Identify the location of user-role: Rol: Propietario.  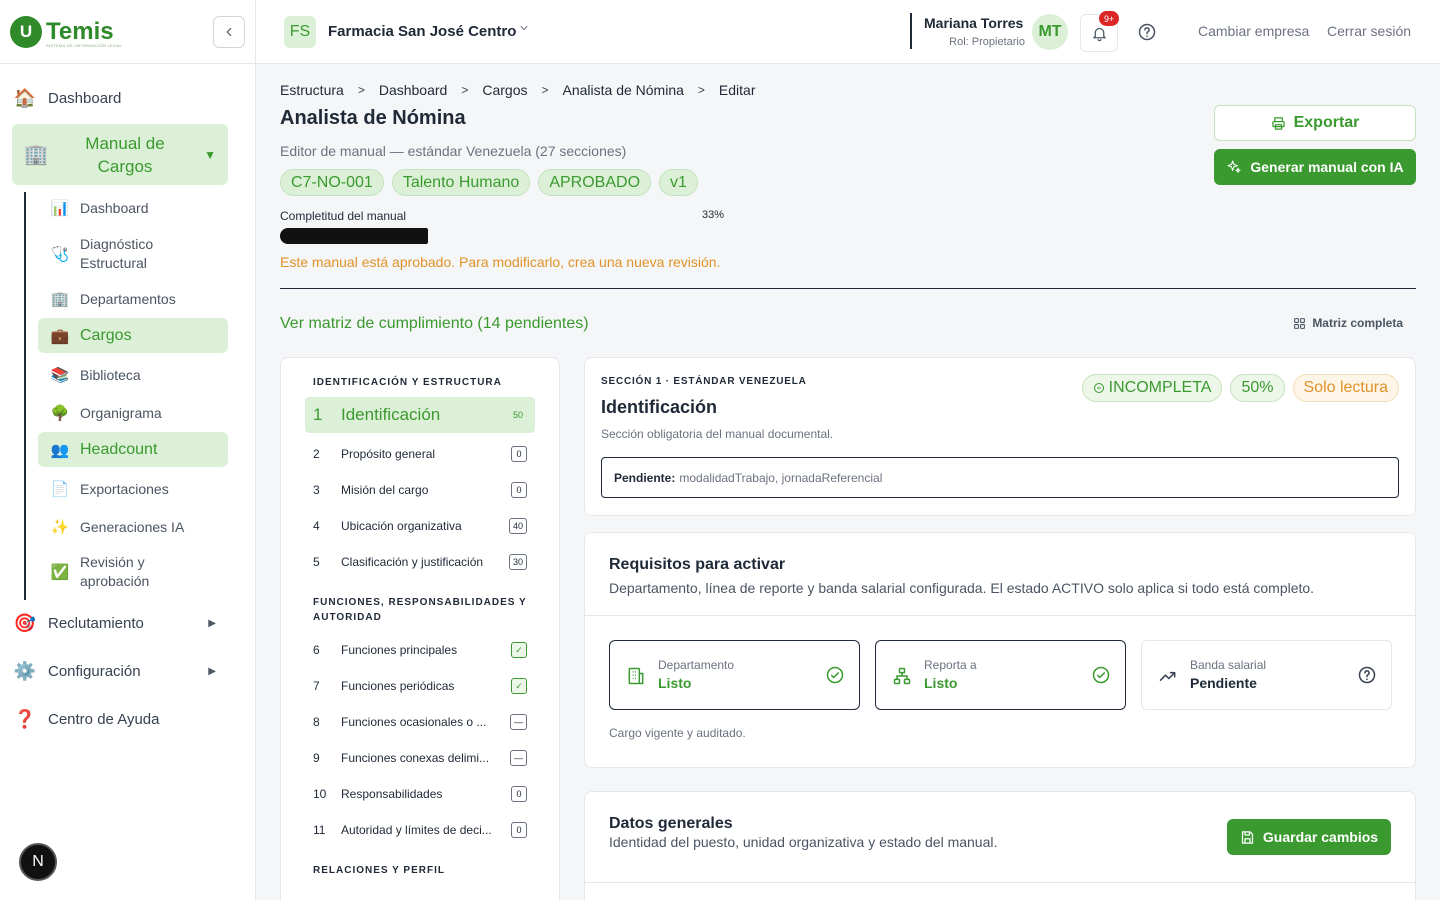
(987, 42).